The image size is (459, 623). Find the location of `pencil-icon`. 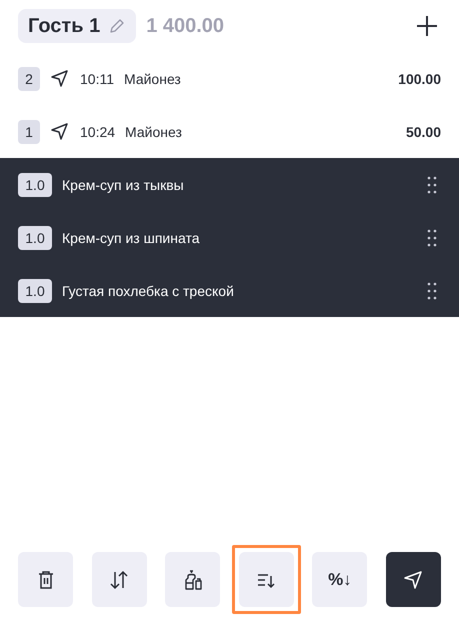

pencil-icon is located at coordinates (117, 26).